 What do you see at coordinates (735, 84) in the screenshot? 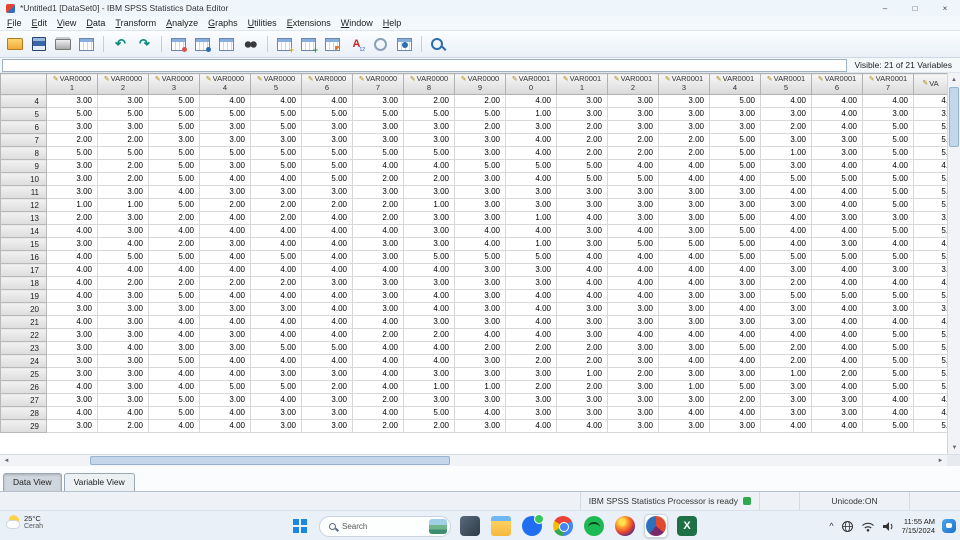
I see `column-header: ✎ VAR0001 4` at bounding box center [735, 84].